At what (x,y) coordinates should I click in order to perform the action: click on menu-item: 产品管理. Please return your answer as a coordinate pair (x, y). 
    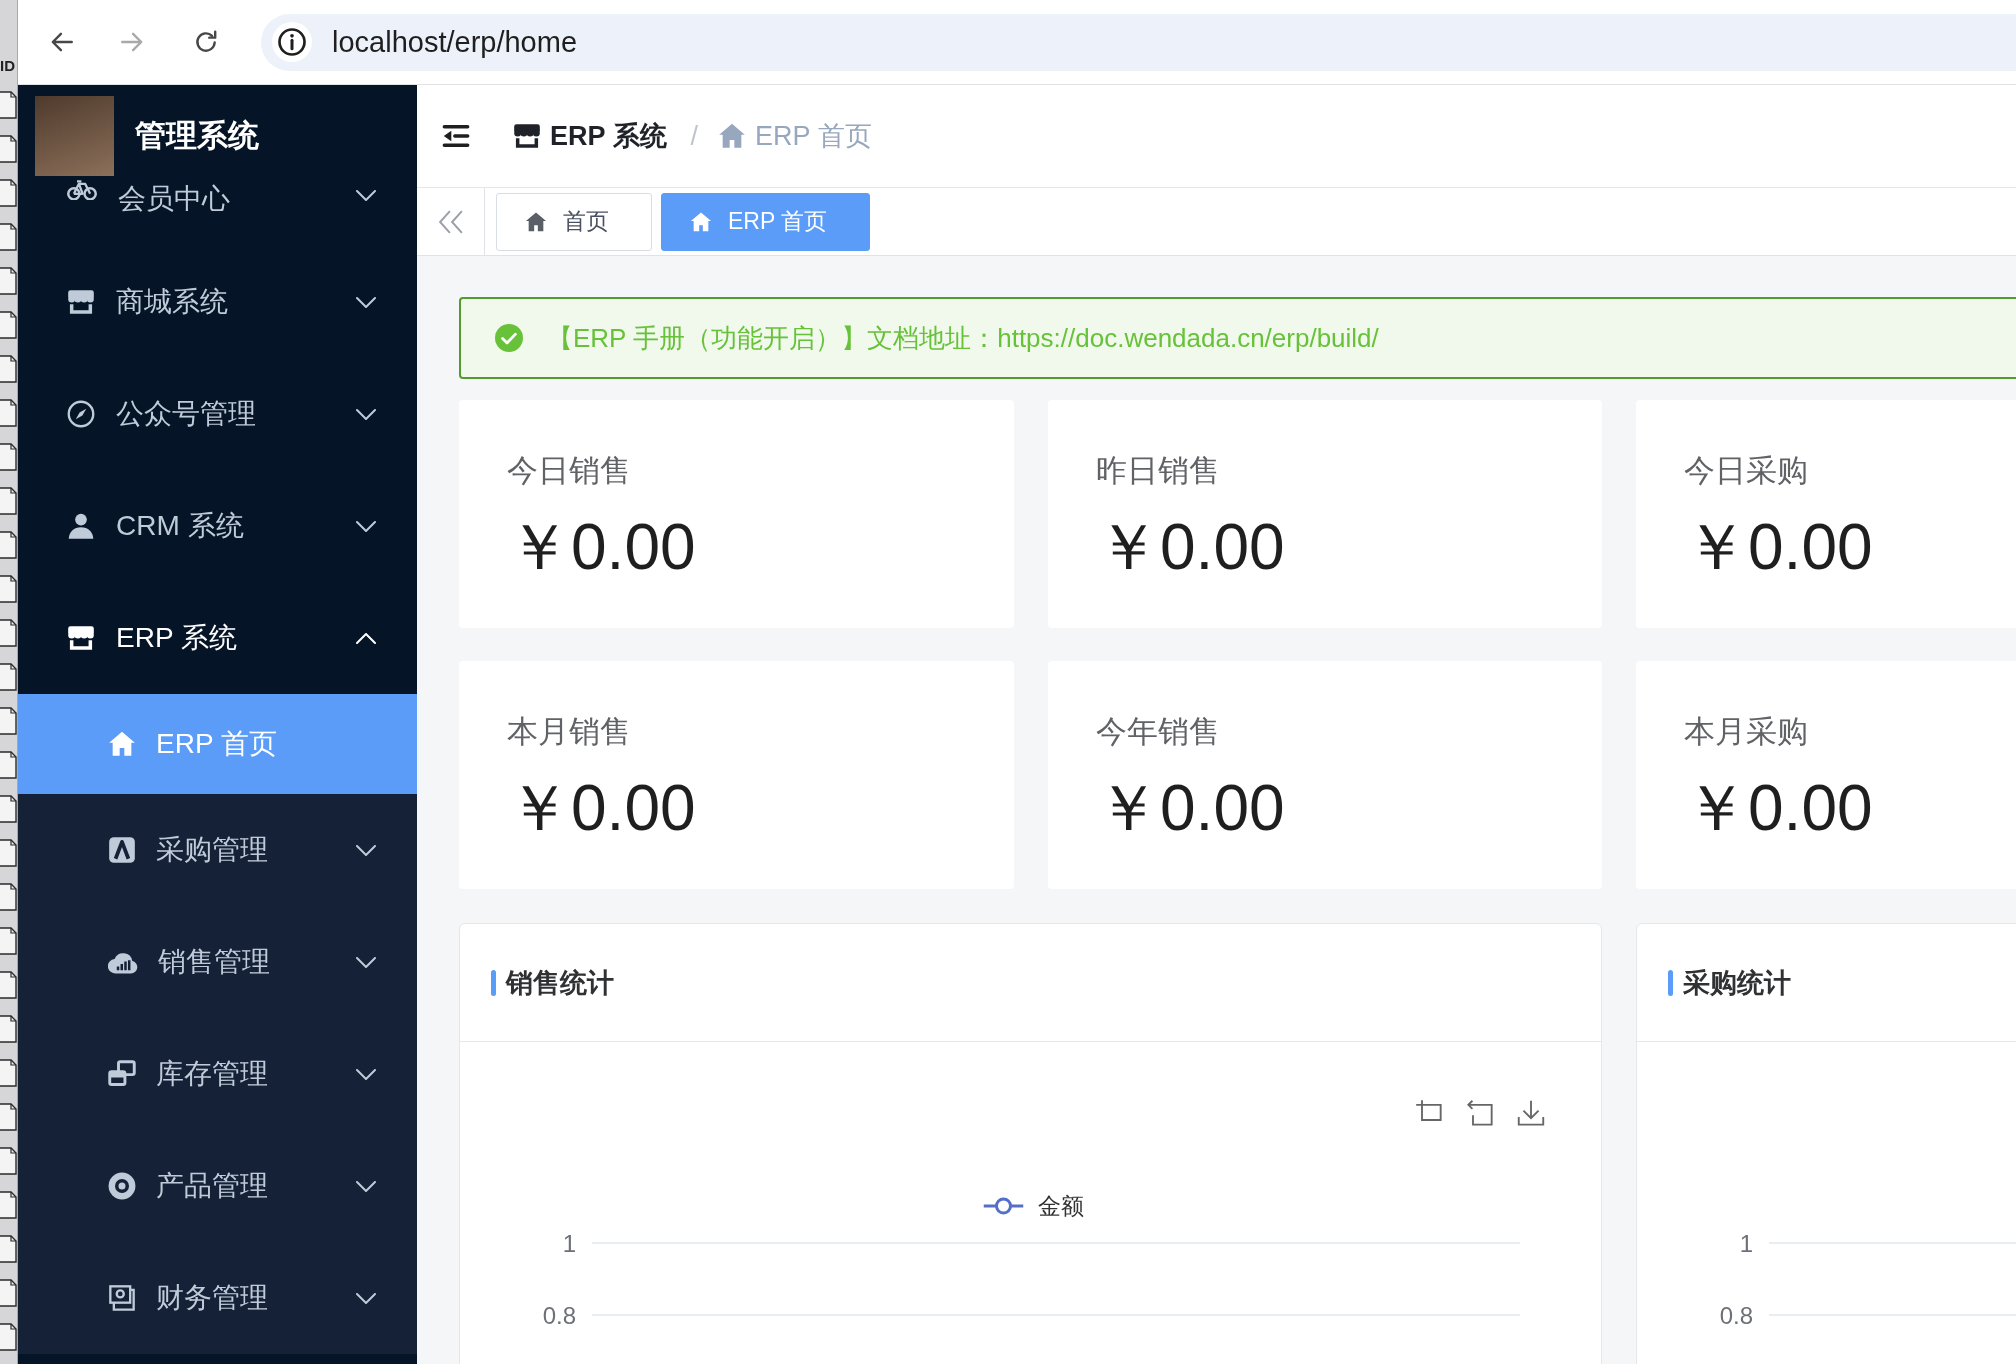
    Looking at the image, I should click on (217, 1186).